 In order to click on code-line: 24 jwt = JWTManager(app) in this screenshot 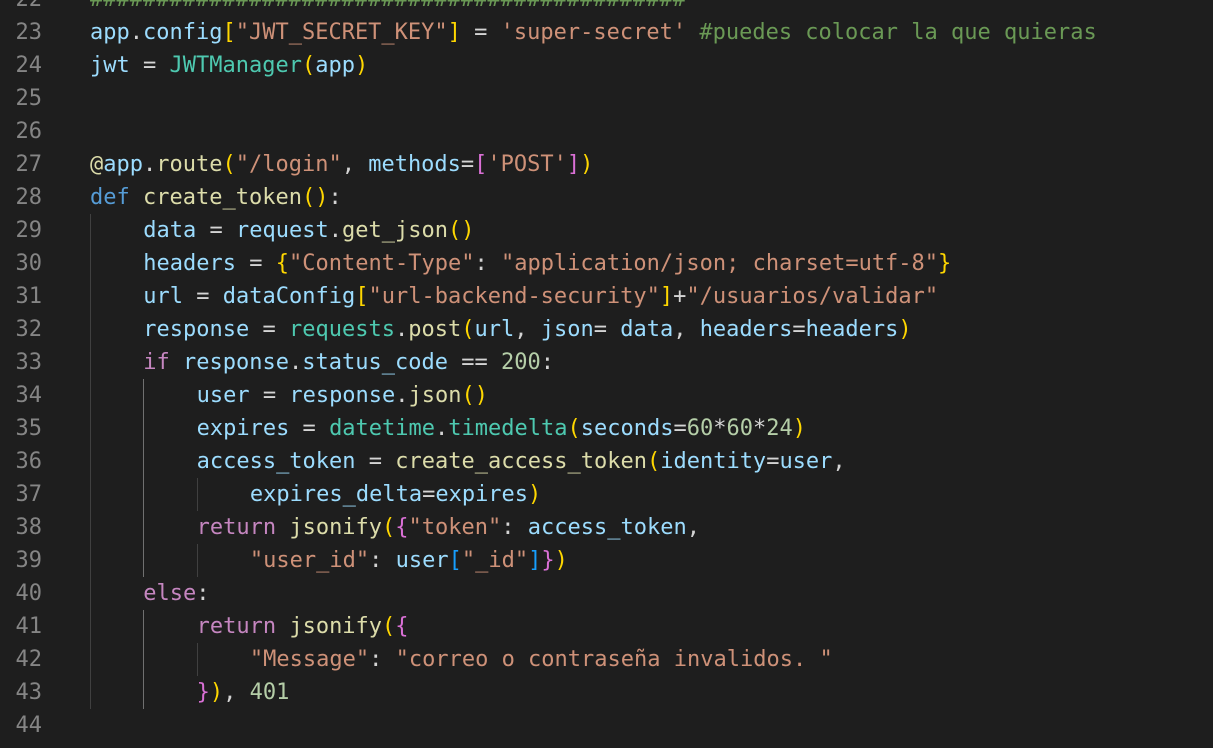, I will do `click(606, 65)`.